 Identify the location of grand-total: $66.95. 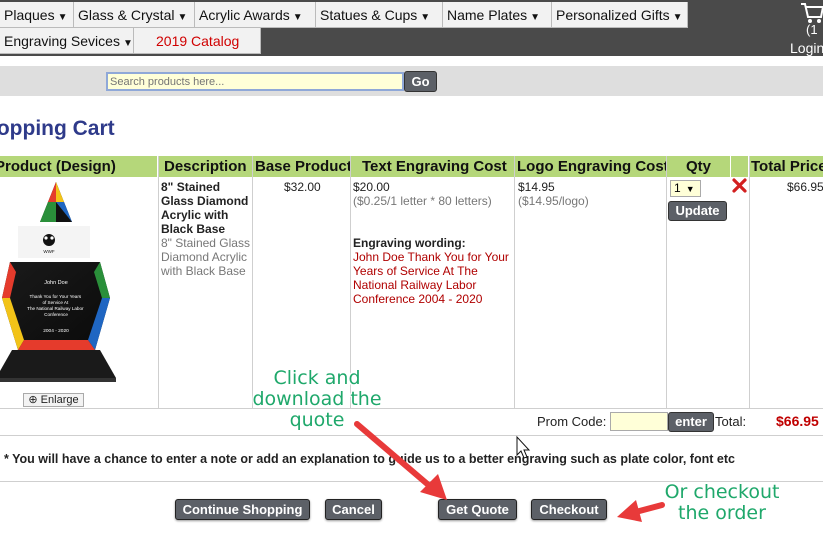
(797, 421).